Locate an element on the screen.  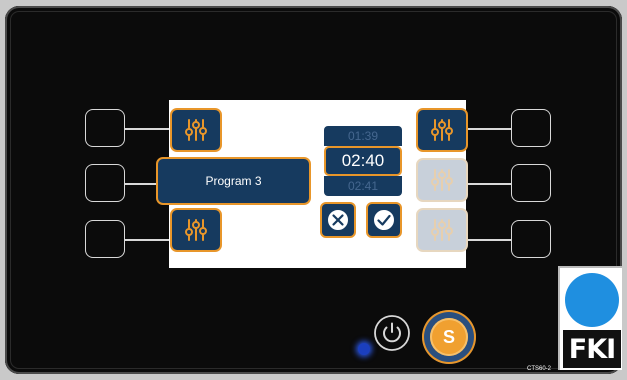
confirm-button is located at coordinates (384, 220).